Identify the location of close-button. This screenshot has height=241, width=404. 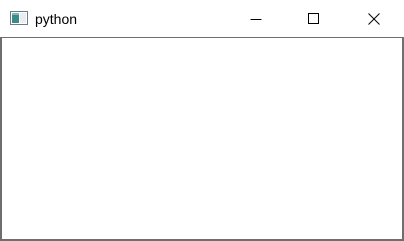
(374, 18).